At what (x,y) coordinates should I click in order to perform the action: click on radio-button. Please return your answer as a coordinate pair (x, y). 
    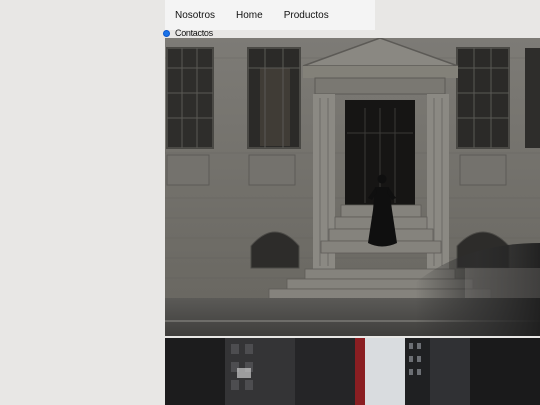
    Looking at the image, I should click on (166, 33).